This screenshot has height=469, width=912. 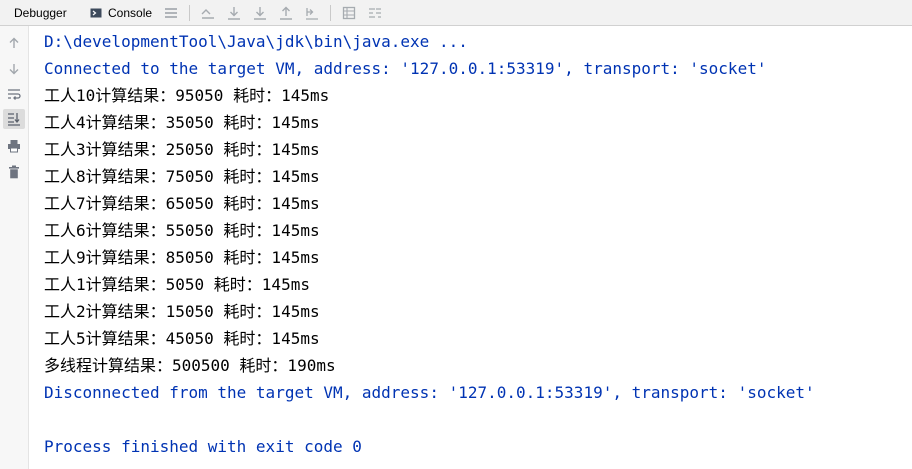 What do you see at coordinates (182, 203) in the screenshot?
I see `output-line: 工人7计算结果：65050 耗时：145ms` at bounding box center [182, 203].